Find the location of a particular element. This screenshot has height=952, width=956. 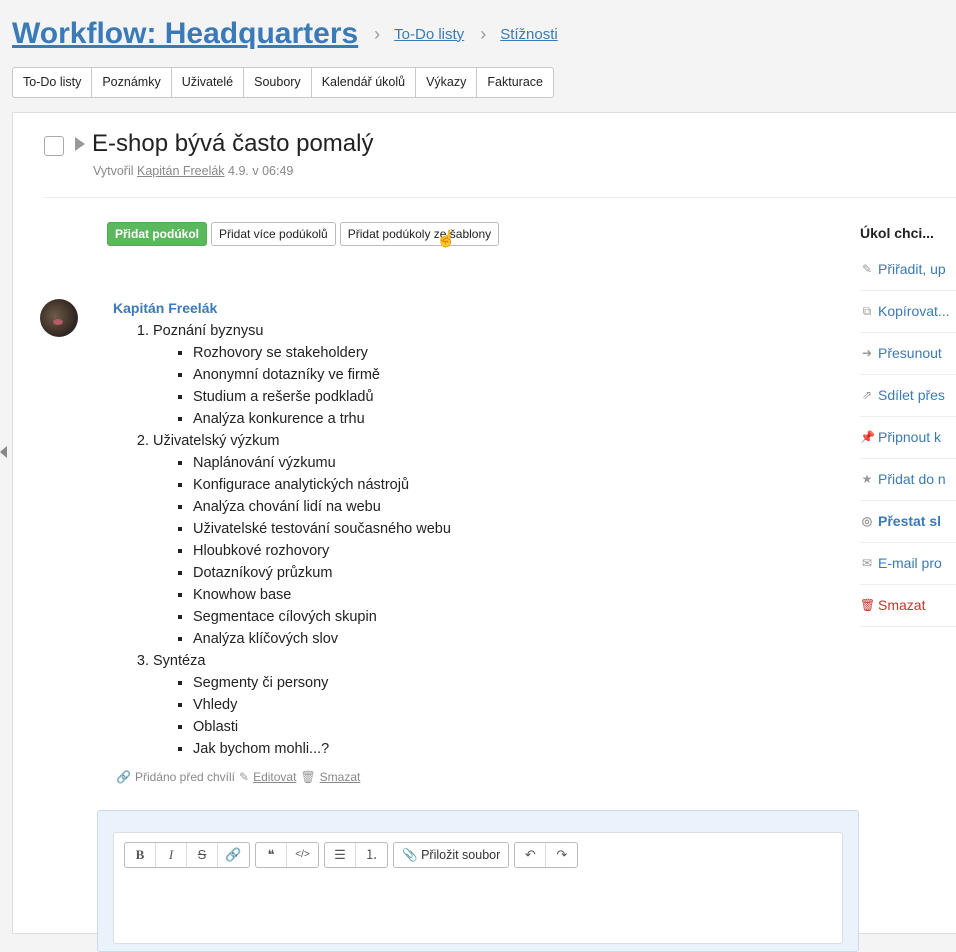

copy-icon: ⧉ is located at coordinates (867, 310).